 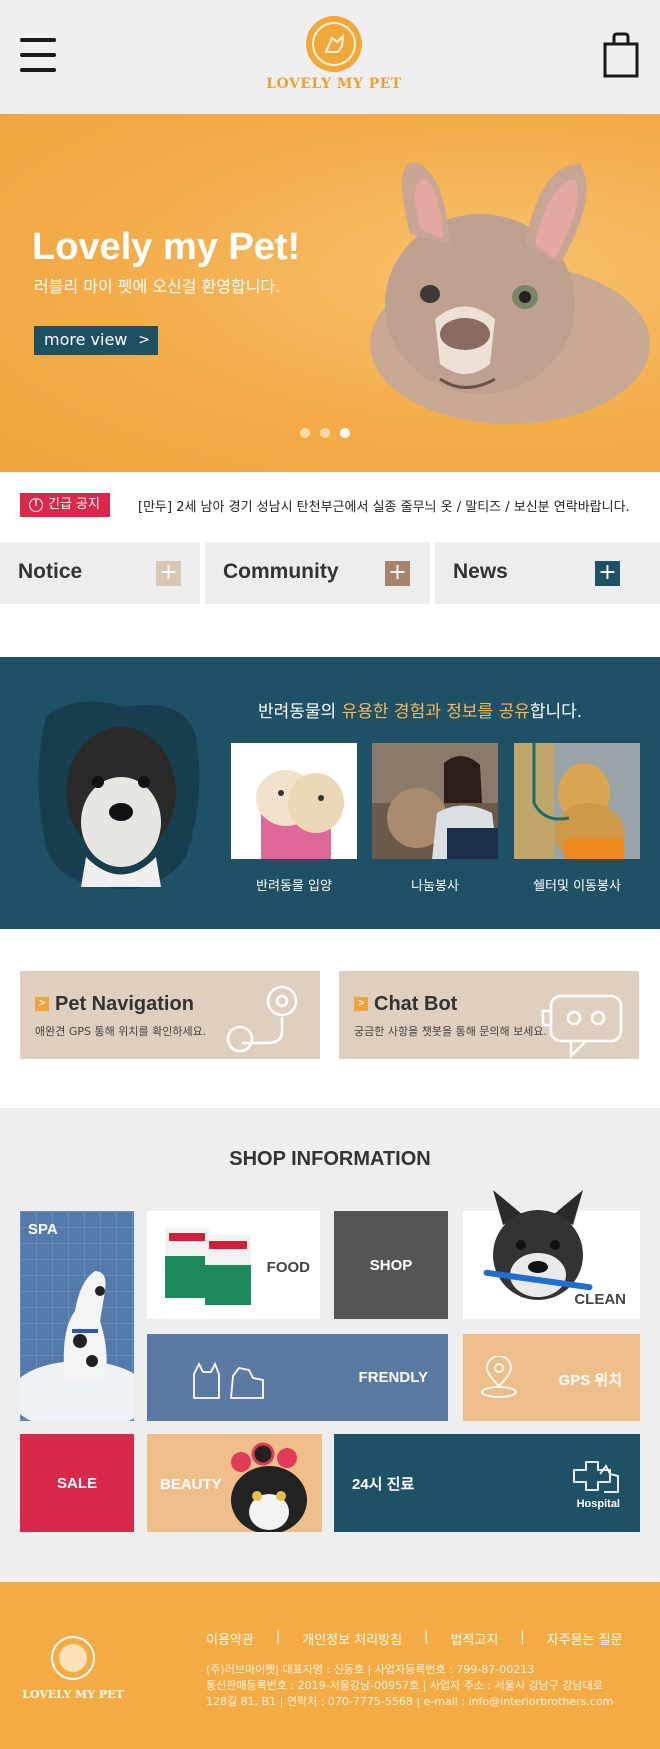 I want to click on beauty-tile: BEAUTY, so click(x=234, y=1483).